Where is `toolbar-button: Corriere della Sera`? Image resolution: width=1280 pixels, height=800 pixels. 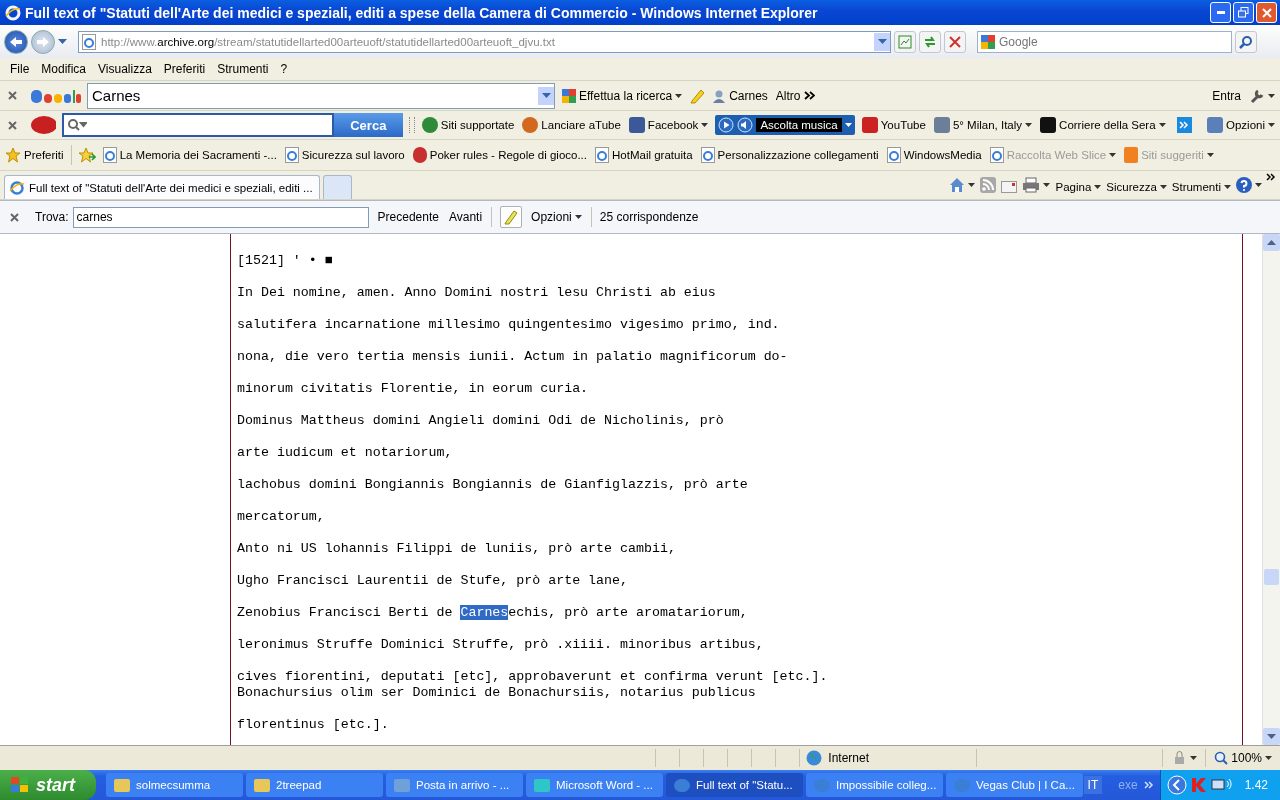 toolbar-button: Corriere della Sera is located at coordinates (1103, 125).